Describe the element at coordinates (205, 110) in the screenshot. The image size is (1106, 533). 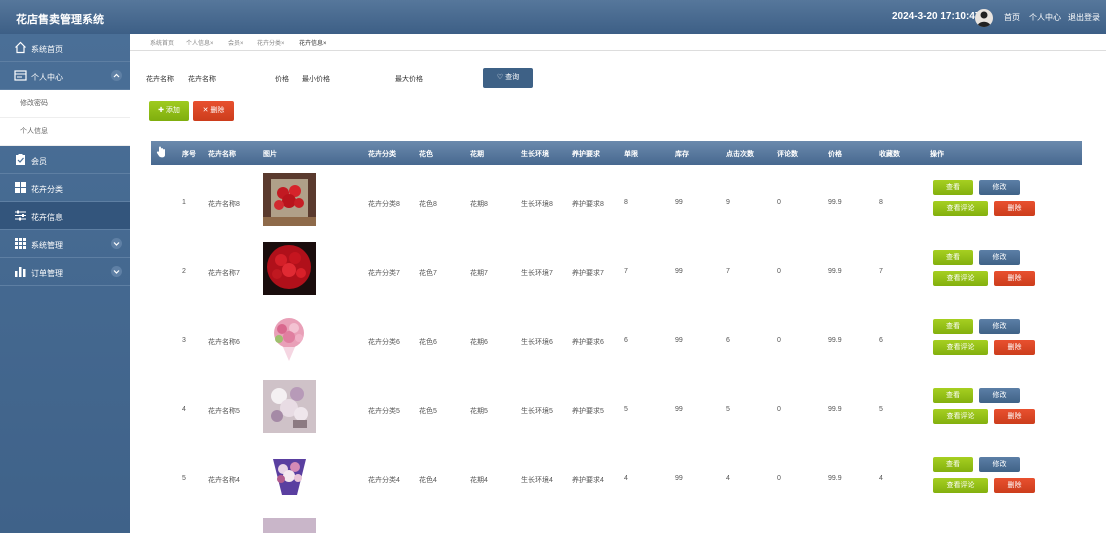
I see `x-icon: ✕` at that location.